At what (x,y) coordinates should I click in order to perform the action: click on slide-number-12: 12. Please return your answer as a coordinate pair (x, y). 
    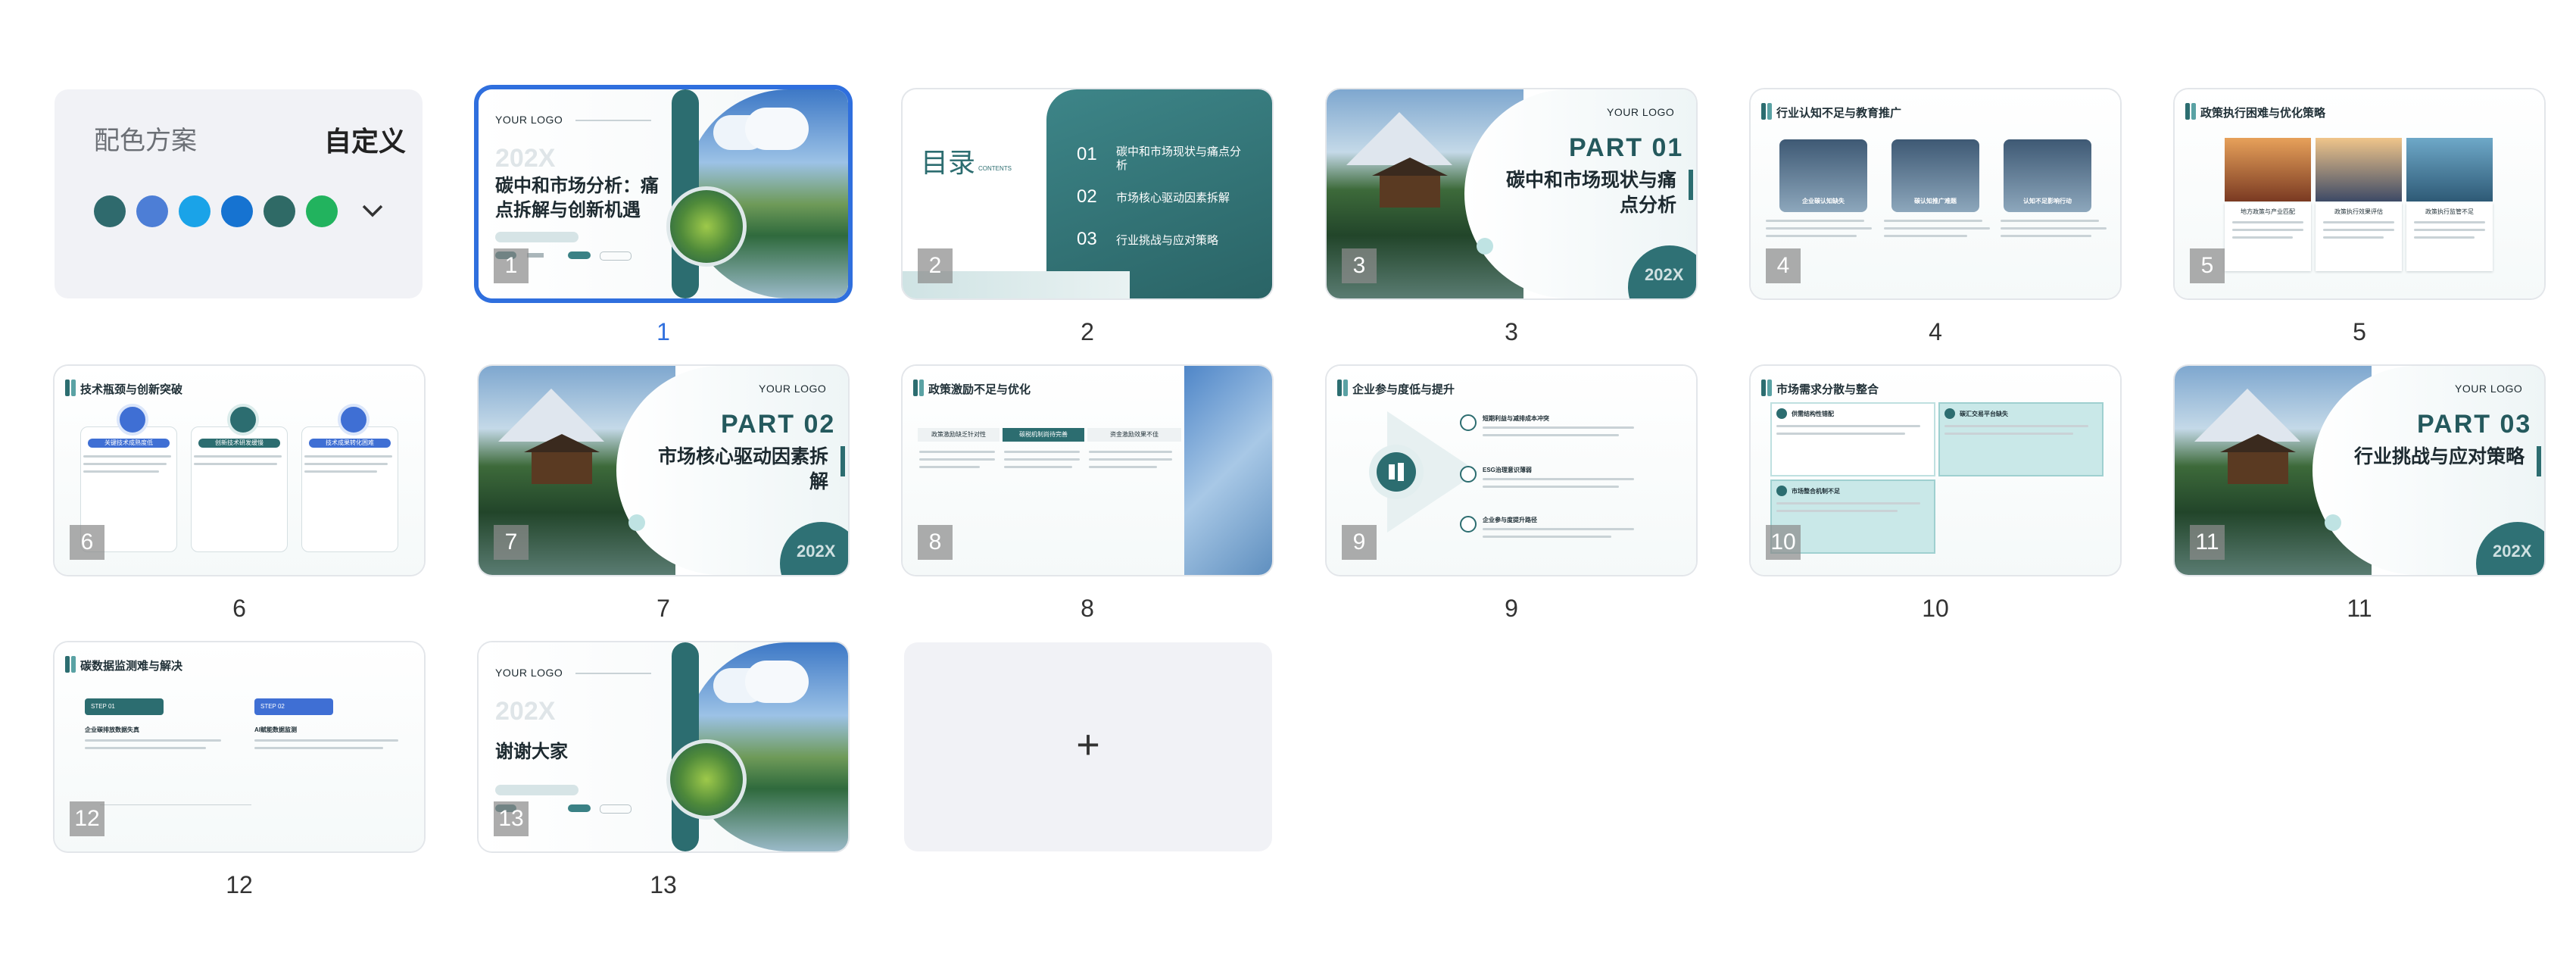
    Looking at the image, I should click on (240, 885).